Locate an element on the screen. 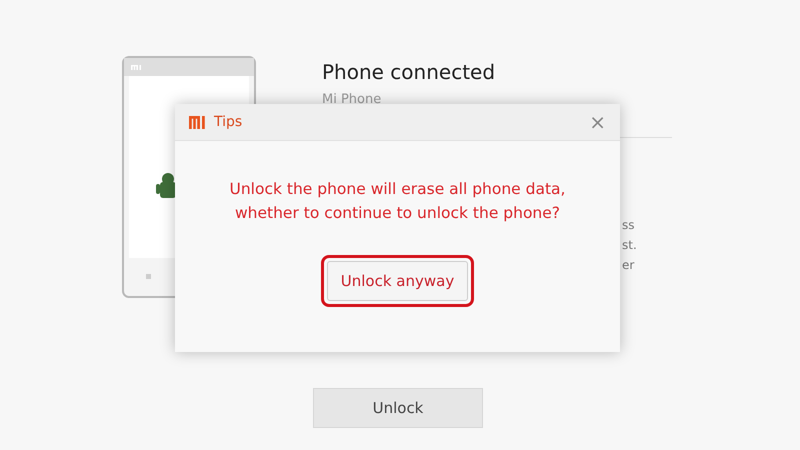 The height and width of the screenshot is (450, 800). dialog-title: Tips is located at coordinates (229, 122).